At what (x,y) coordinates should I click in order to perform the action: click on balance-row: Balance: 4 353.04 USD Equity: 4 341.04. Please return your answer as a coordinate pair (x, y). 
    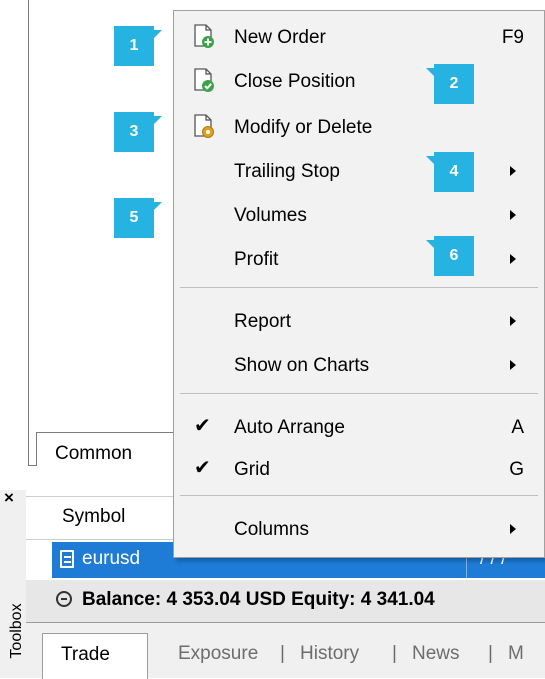
    Looking at the image, I should click on (285, 601).